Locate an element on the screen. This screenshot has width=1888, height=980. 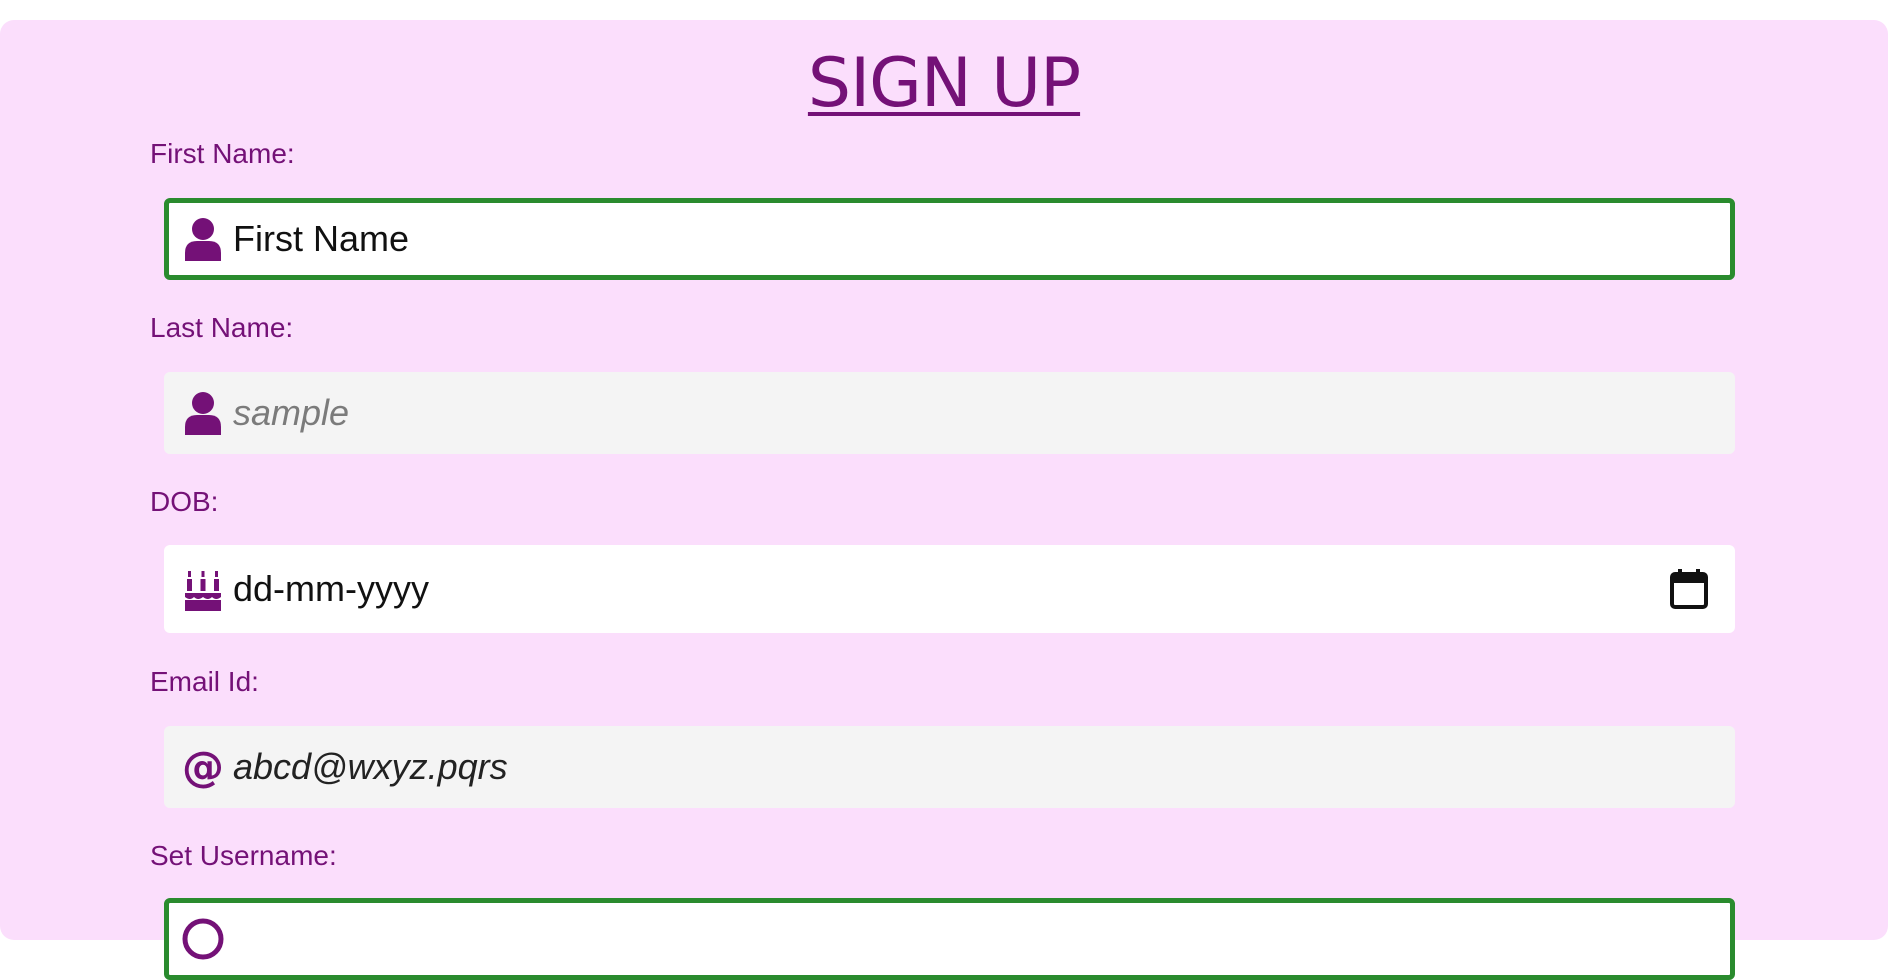
dob-input: dd-mm-yyyy is located at coordinates (331, 589).